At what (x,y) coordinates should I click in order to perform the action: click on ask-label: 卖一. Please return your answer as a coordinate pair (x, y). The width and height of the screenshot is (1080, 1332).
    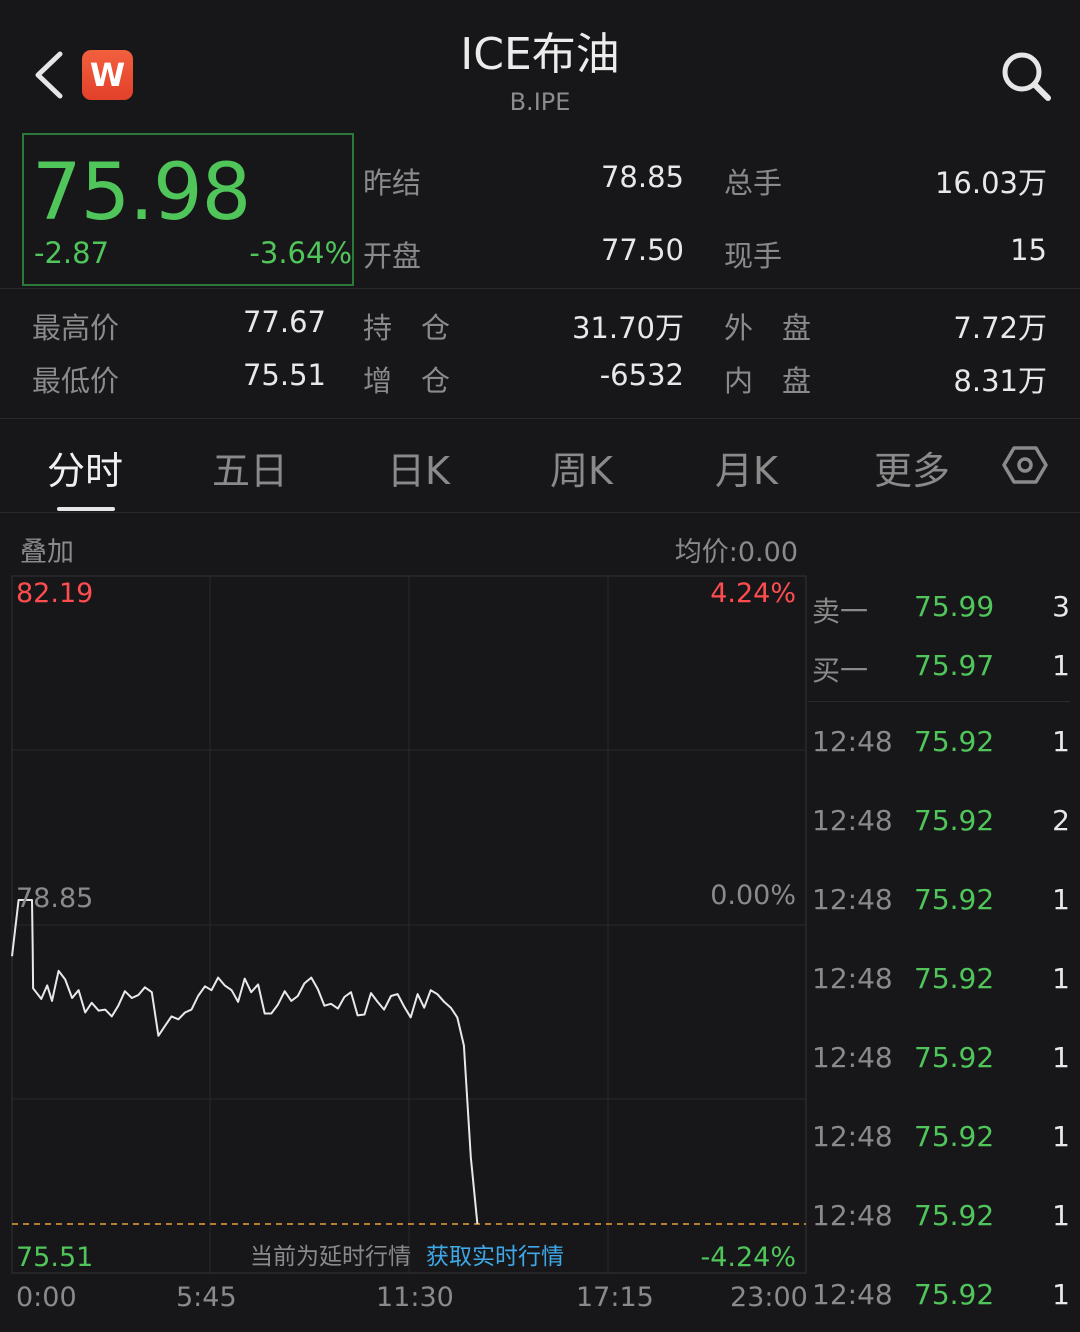
    Looking at the image, I should click on (840, 611).